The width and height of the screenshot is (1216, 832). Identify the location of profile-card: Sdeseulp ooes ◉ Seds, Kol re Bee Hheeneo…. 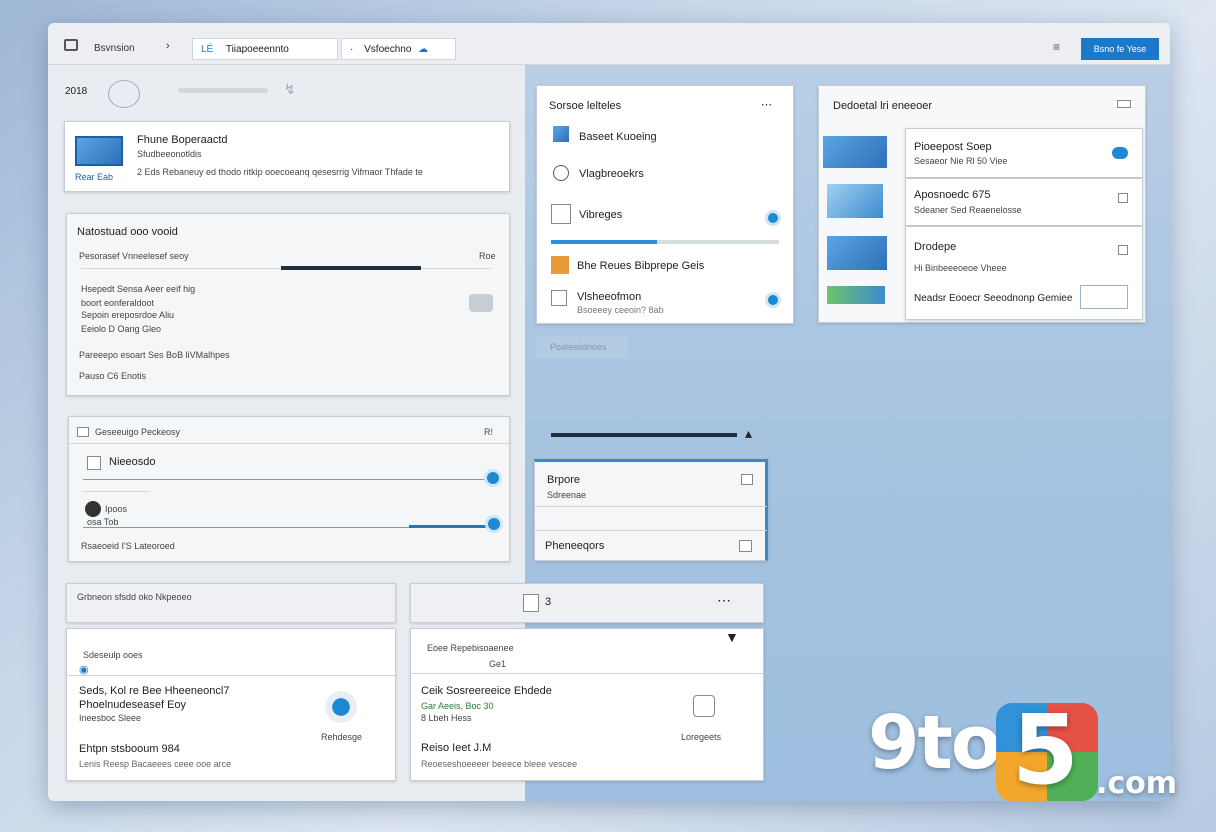
(231, 704).